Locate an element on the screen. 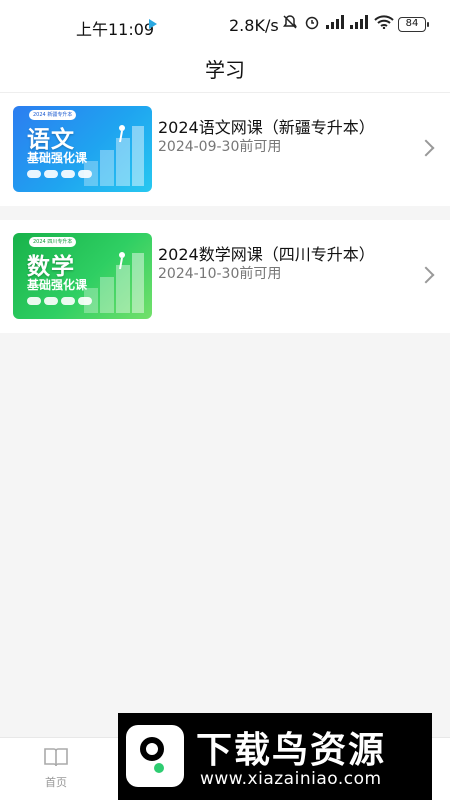  course-thumbnail: 2024 新疆专升本 语文 基础强化课 is located at coordinates (82, 149).